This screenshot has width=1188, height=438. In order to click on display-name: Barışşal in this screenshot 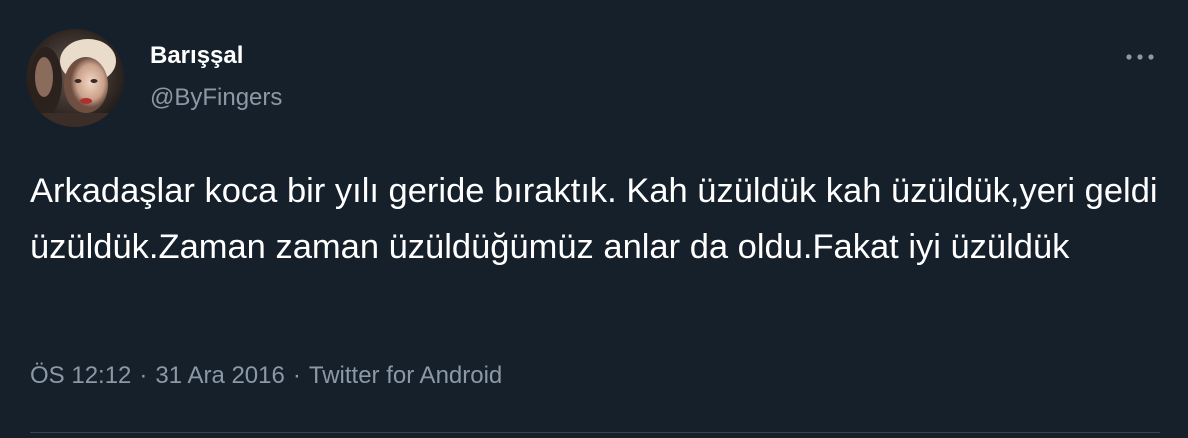, I will do `click(196, 56)`.